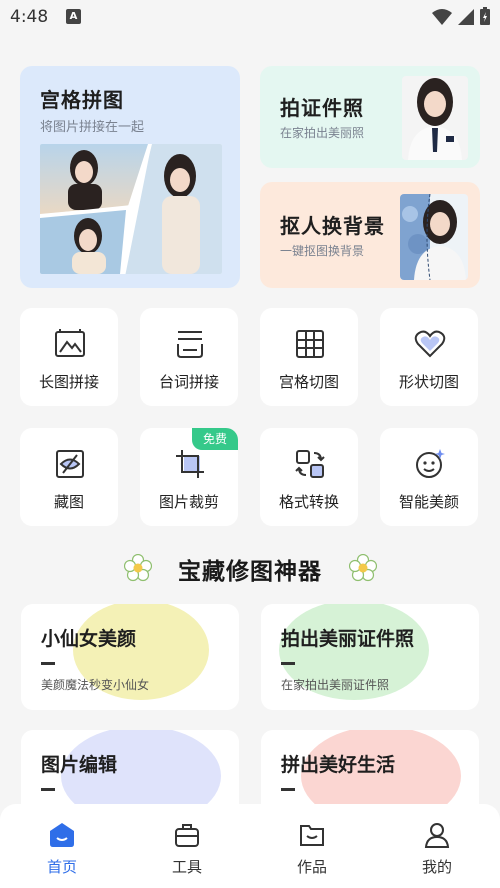 The width and height of the screenshot is (500, 888). I want to click on tool-crop: 图片裁剪 免费, so click(189, 477).